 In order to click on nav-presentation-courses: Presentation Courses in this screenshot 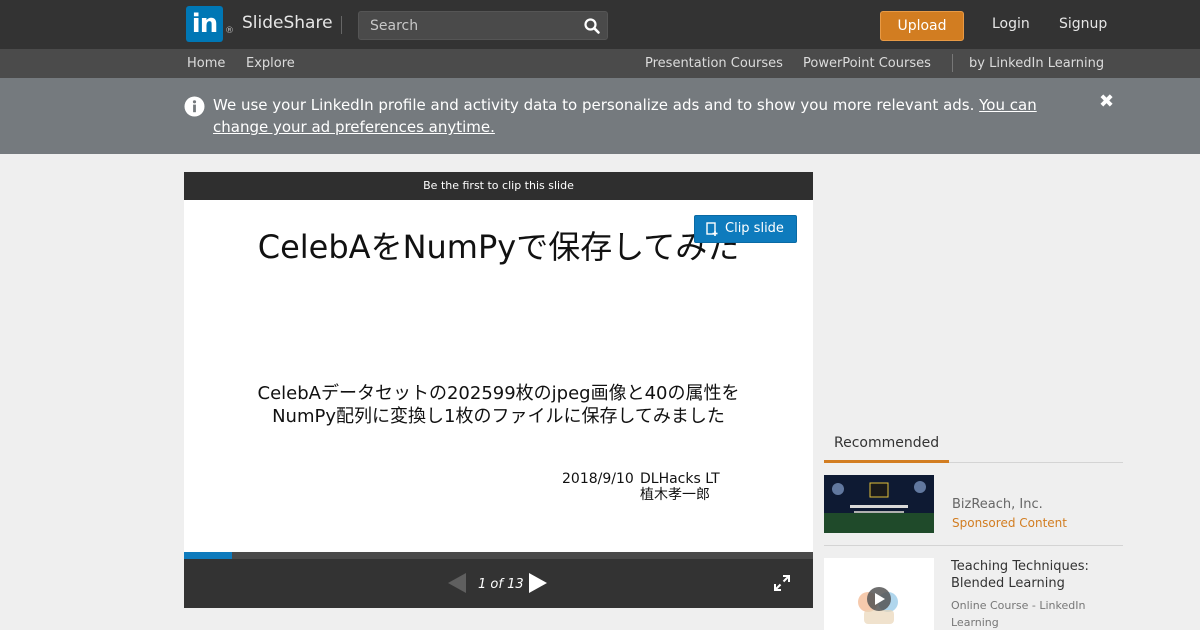, I will do `click(714, 63)`.